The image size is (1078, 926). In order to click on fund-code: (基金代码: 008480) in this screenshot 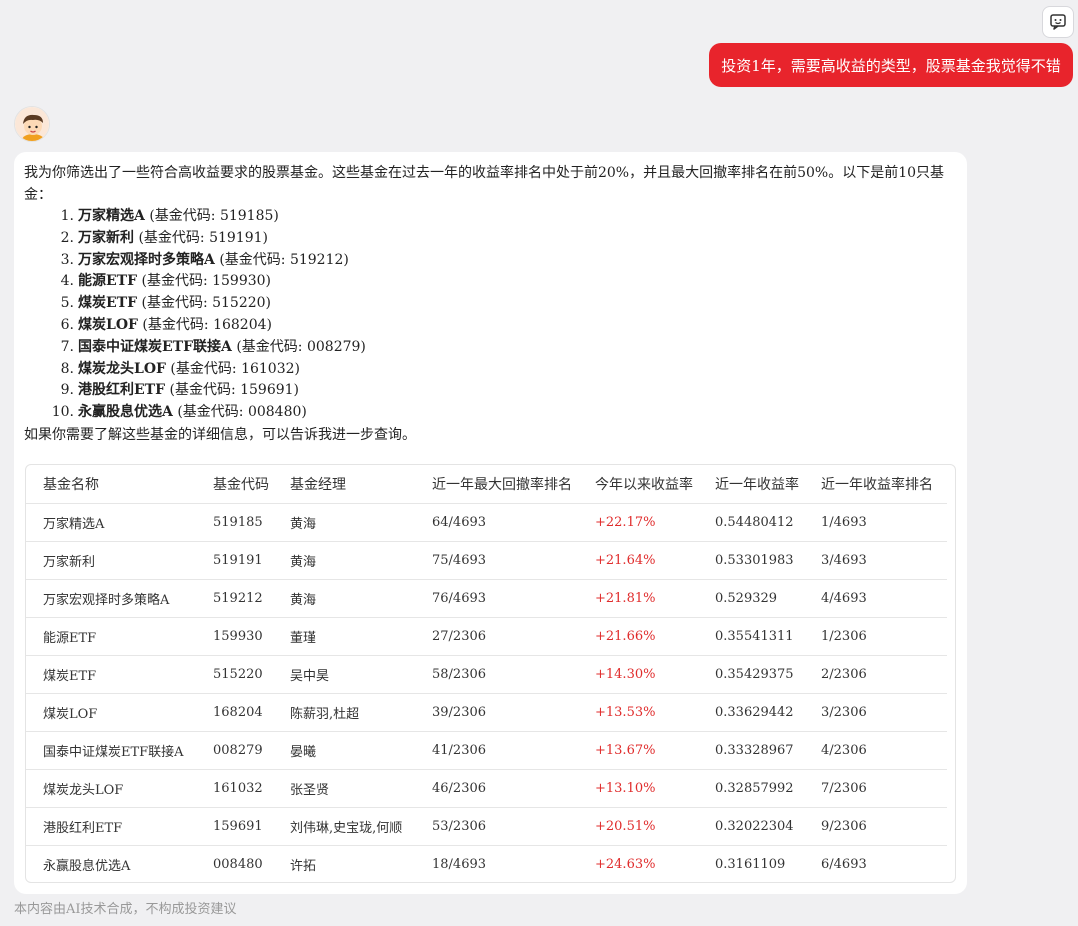, I will do `click(239, 412)`.